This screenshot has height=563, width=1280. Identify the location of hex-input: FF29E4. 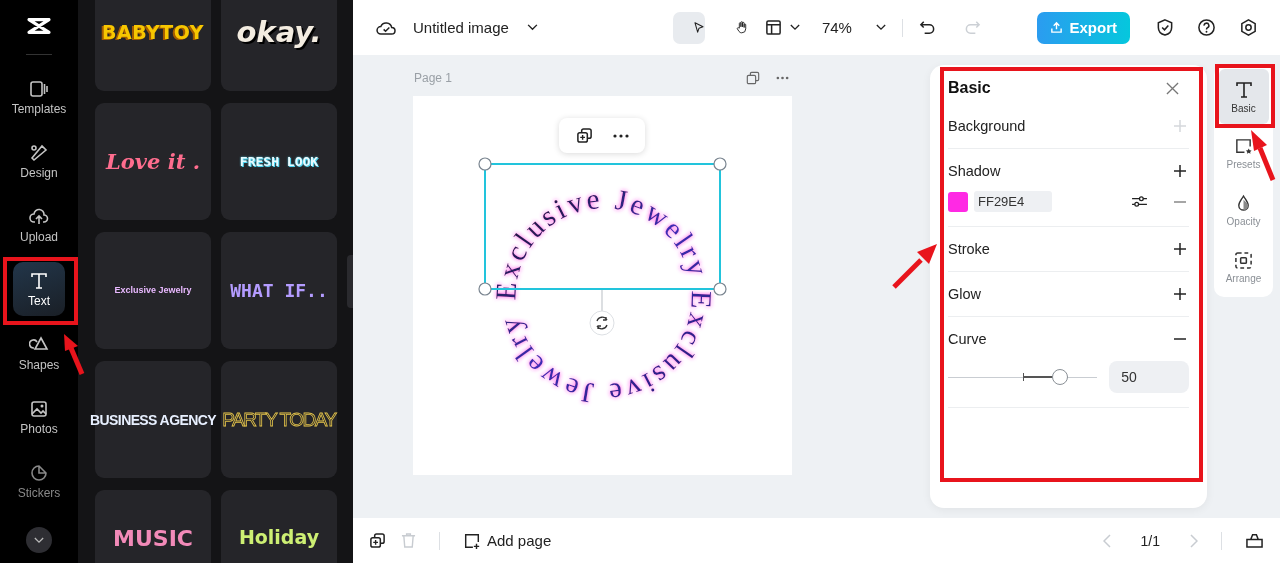
(1013, 201).